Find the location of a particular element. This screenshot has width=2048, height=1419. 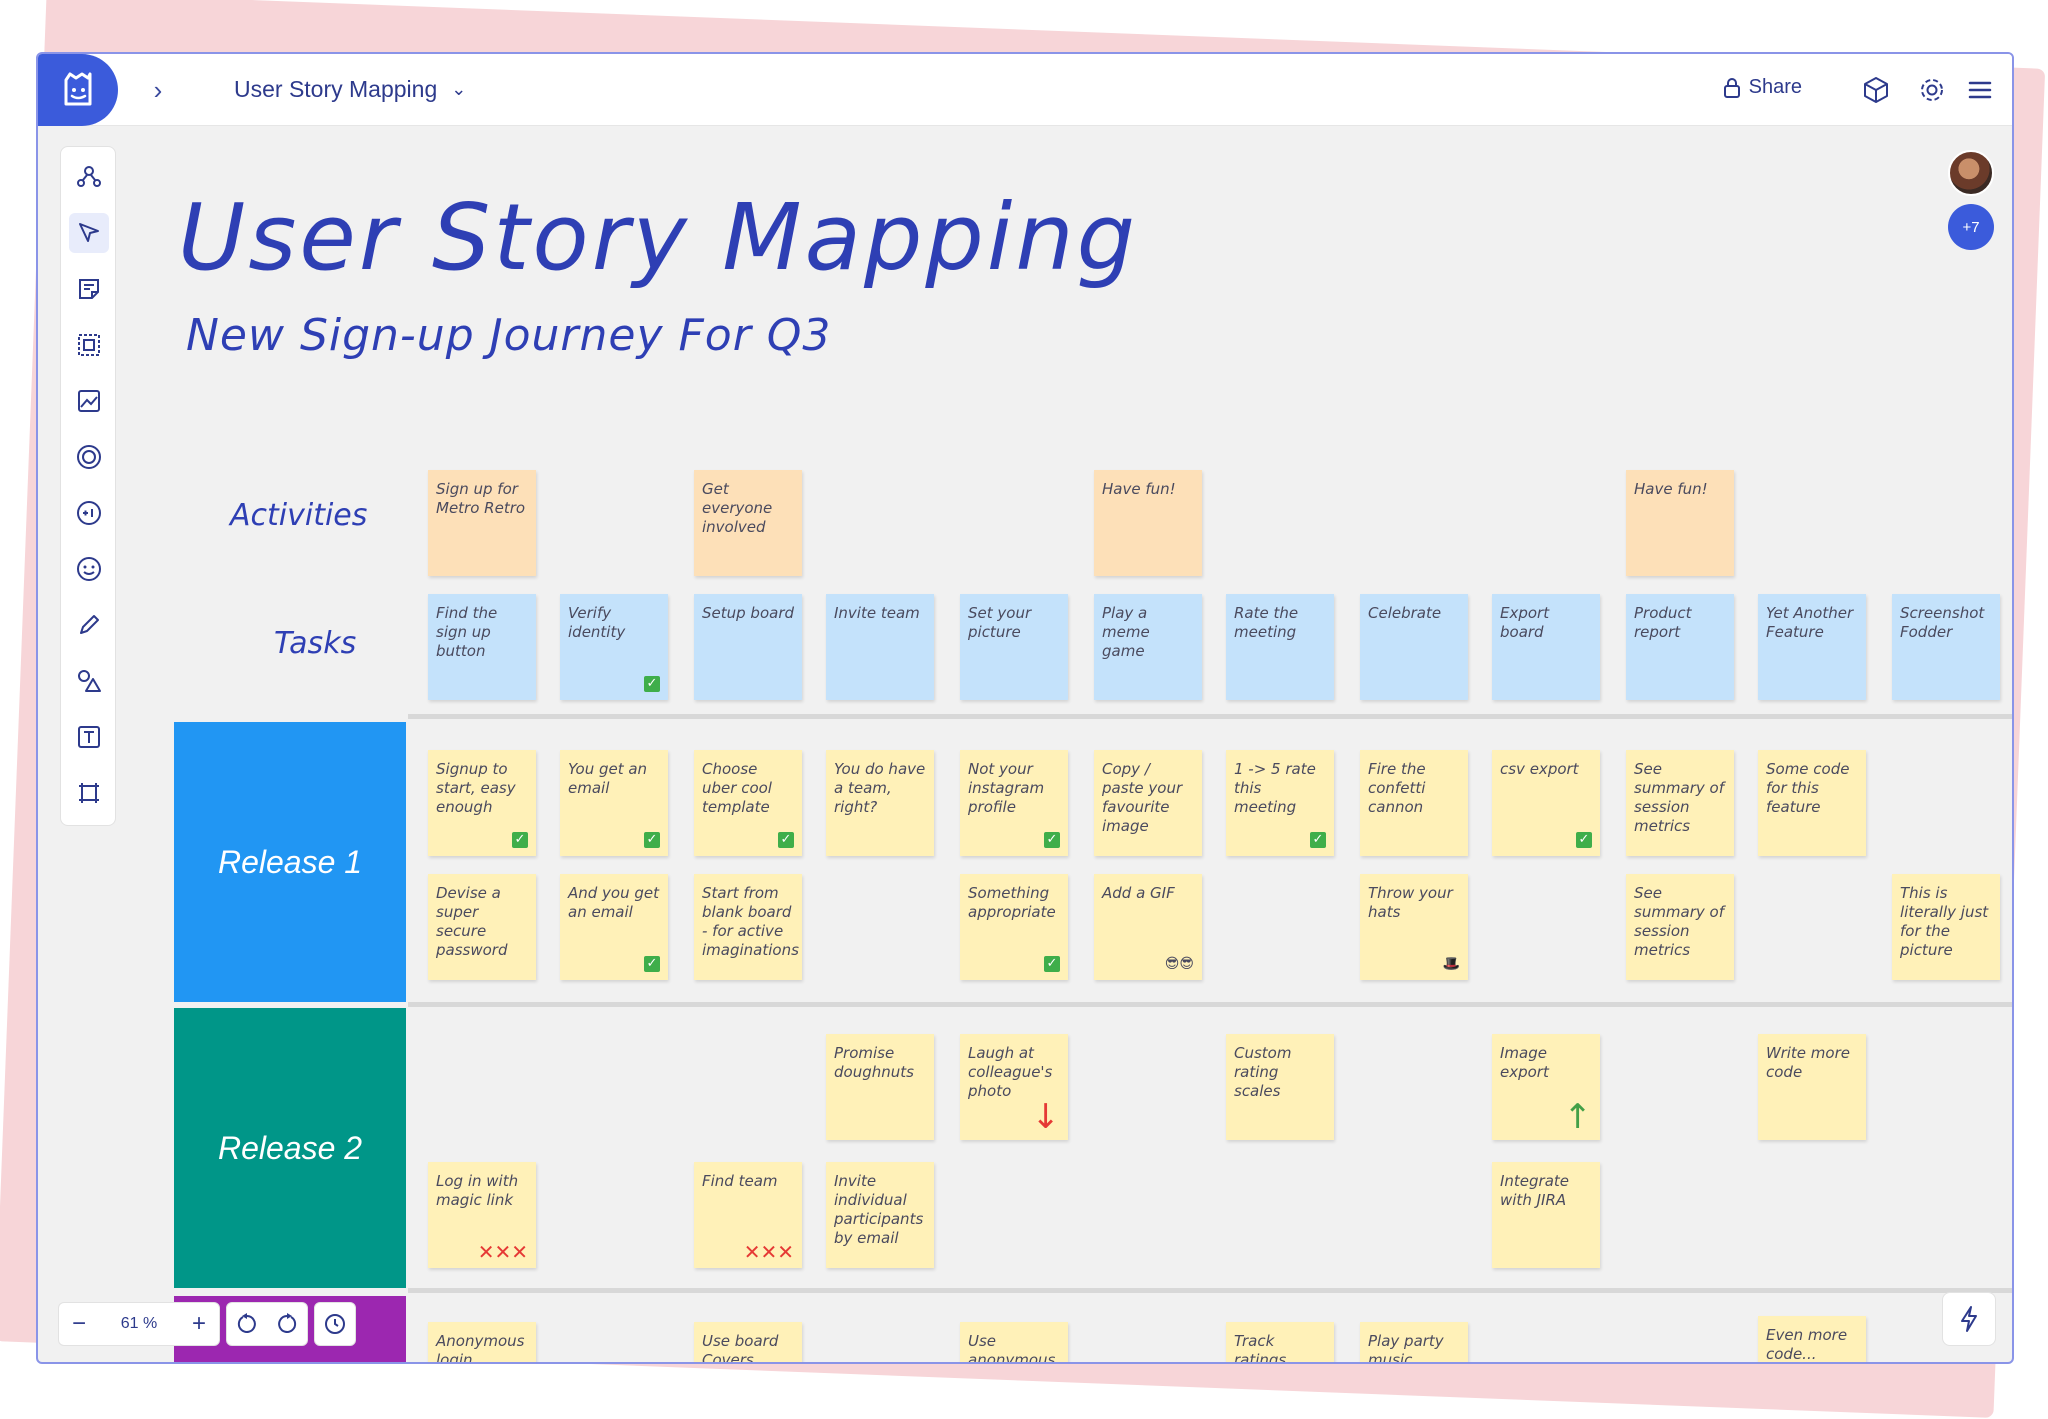

sticky-note: Screenshot Fodder is located at coordinates (1946, 647).